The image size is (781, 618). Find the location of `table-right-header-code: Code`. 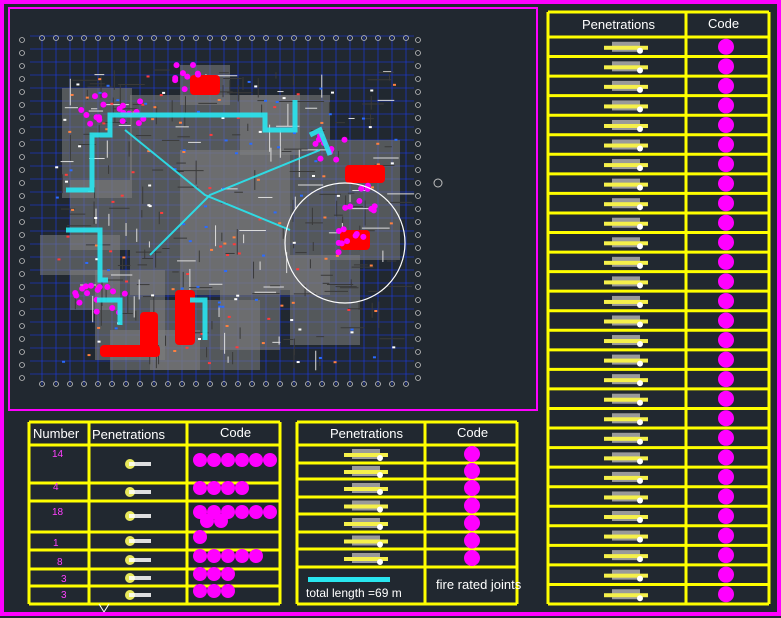

table-right-header-code: Code is located at coordinates (724, 23).